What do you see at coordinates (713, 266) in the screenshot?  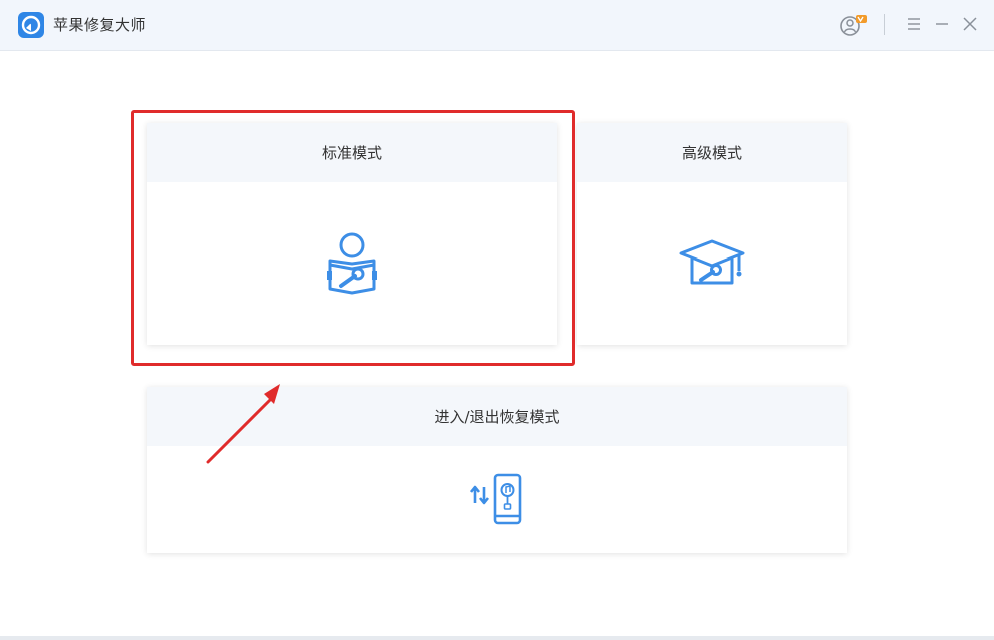 I see `graduation-cap-wrench-icon` at bounding box center [713, 266].